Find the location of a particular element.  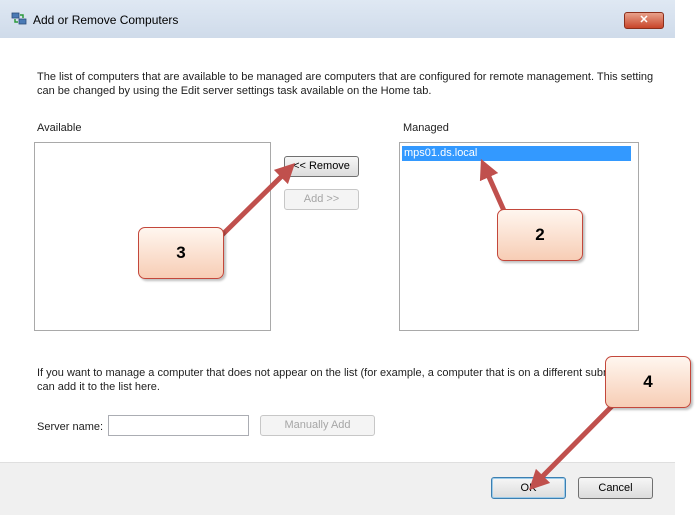

callout-step-3: 3 is located at coordinates (181, 253).